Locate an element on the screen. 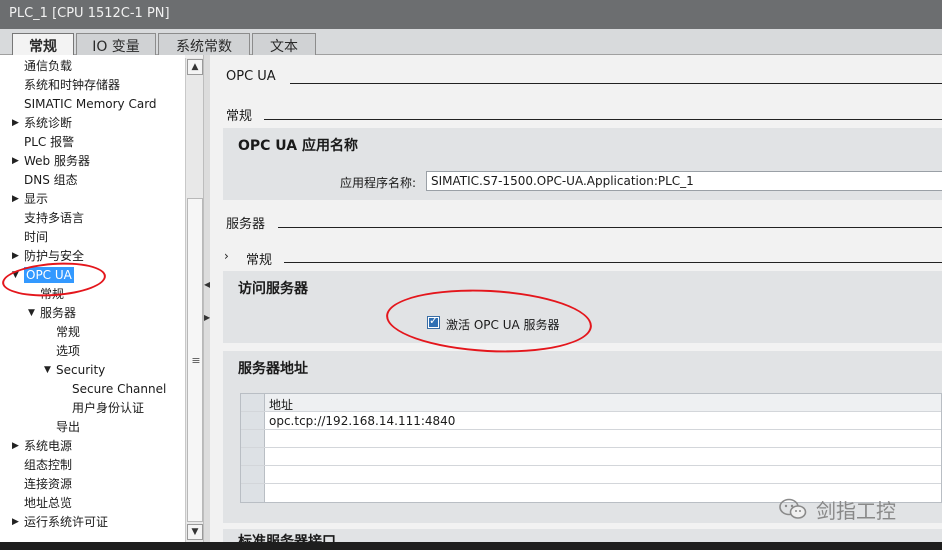  address-cell: opc.tcp://192.168.14.111:4840 is located at coordinates (362, 421).